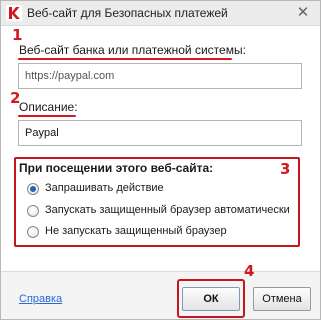  I want to click on title-bar: Веб-сайт для Безопасных платежей ✕, so click(160, 13).